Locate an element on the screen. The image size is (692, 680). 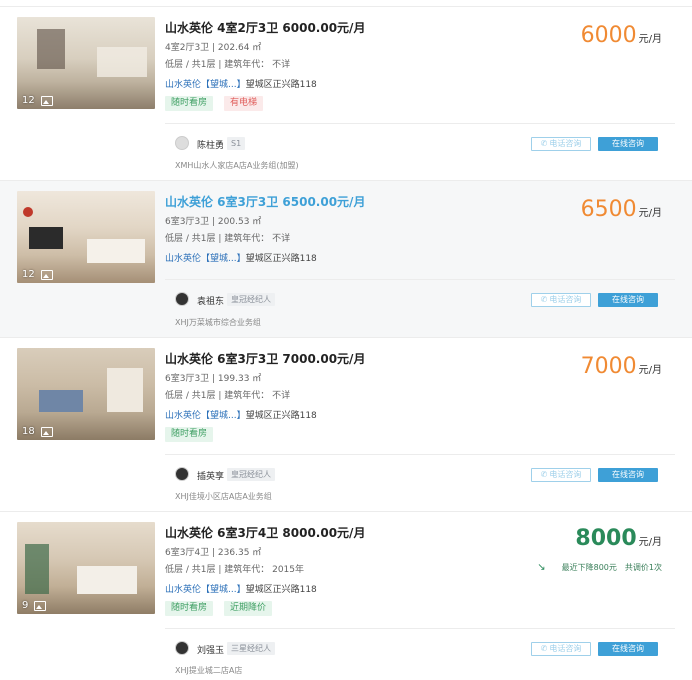
agent-name: 刘强玉 is located at coordinates (210, 649).